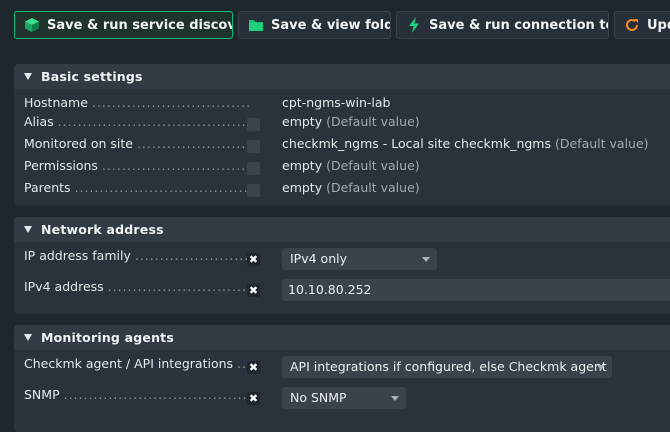 This screenshot has width=670, height=432. What do you see at coordinates (318, 258) in the screenshot?
I see `ip-family-selected: IPv4 only` at bounding box center [318, 258].